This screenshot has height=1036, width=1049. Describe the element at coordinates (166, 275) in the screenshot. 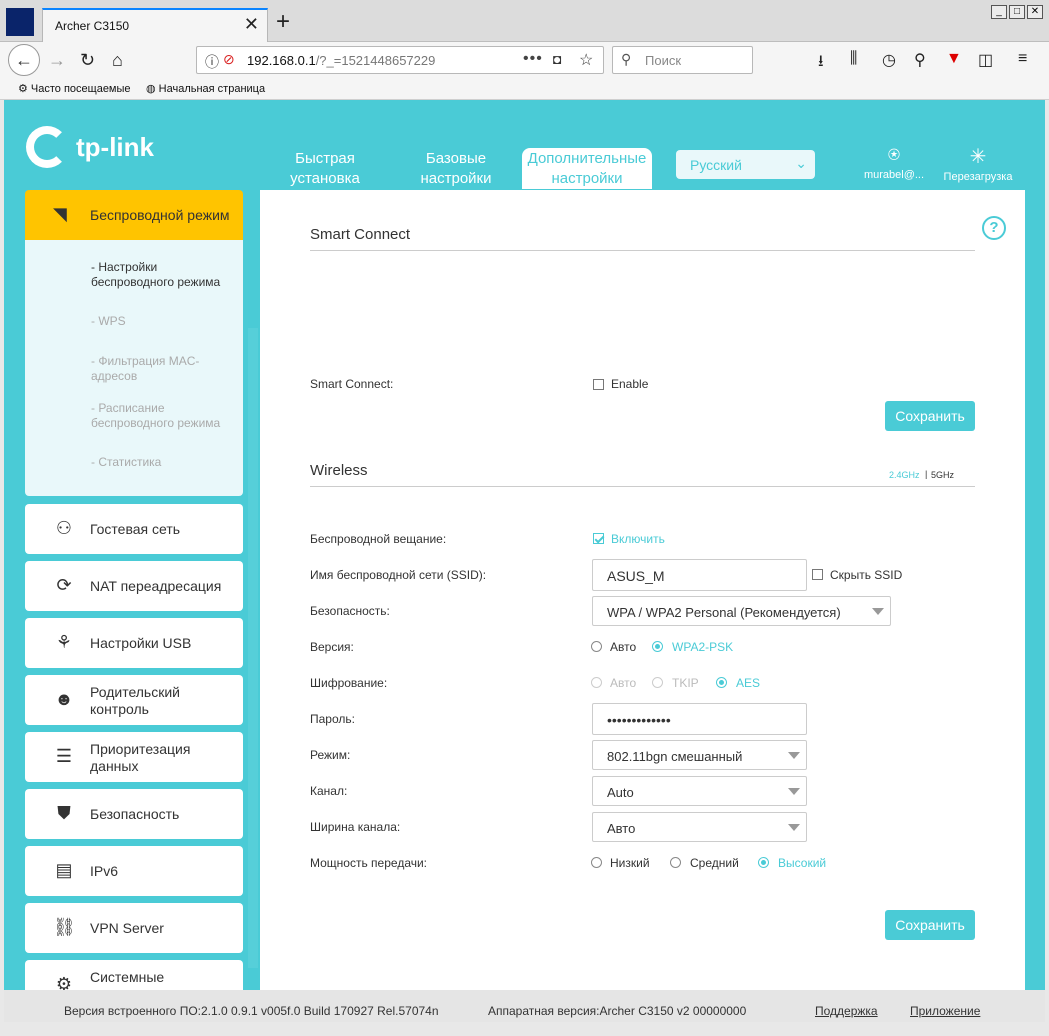

I see `submenu-wireless-settings: - Настройки беспроводного режима` at that location.